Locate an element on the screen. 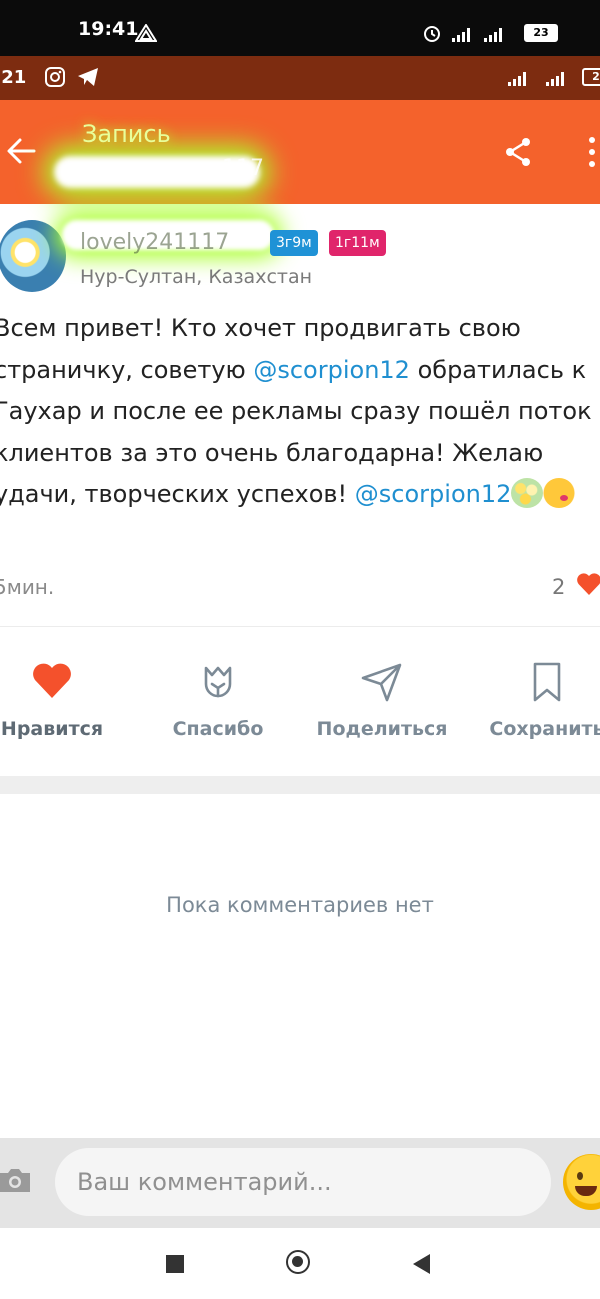  thanks-button: Спасибо is located at coordinates (218, 704).